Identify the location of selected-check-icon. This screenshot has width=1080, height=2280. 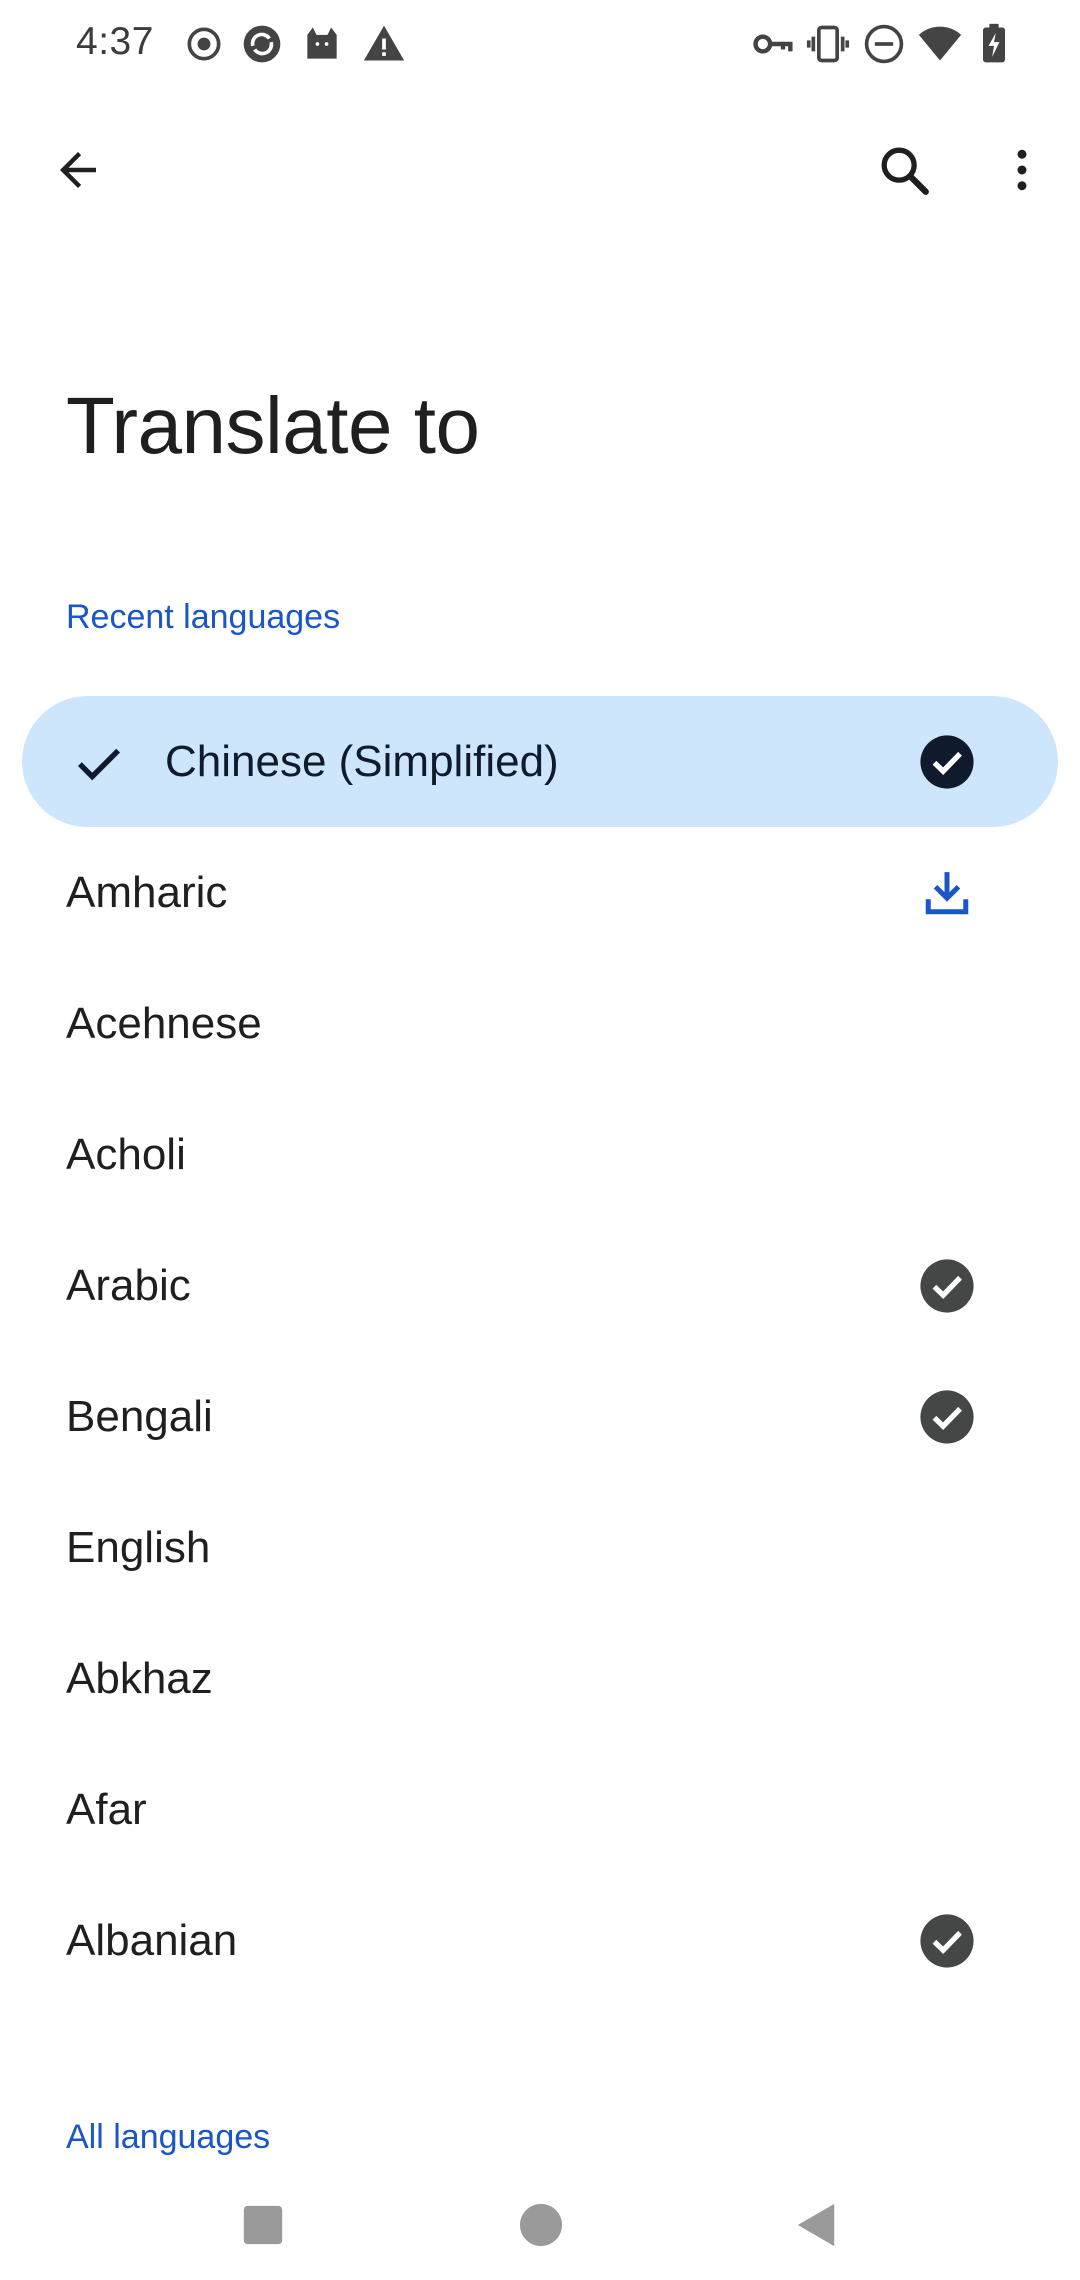
(99, 764).